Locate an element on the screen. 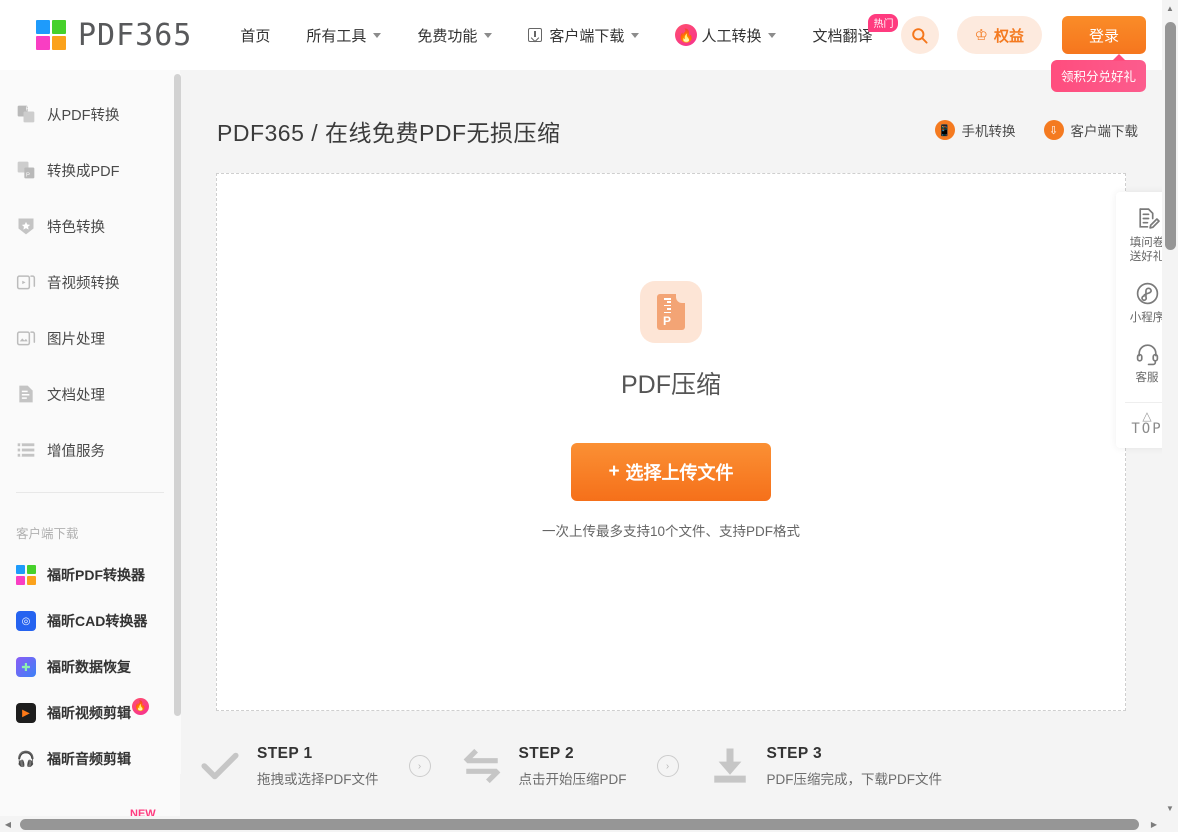 This screenshot has height=832, width=1178. nav-item-doc-translate: 文档翻译 热门 is located at coordinates (855, 29).